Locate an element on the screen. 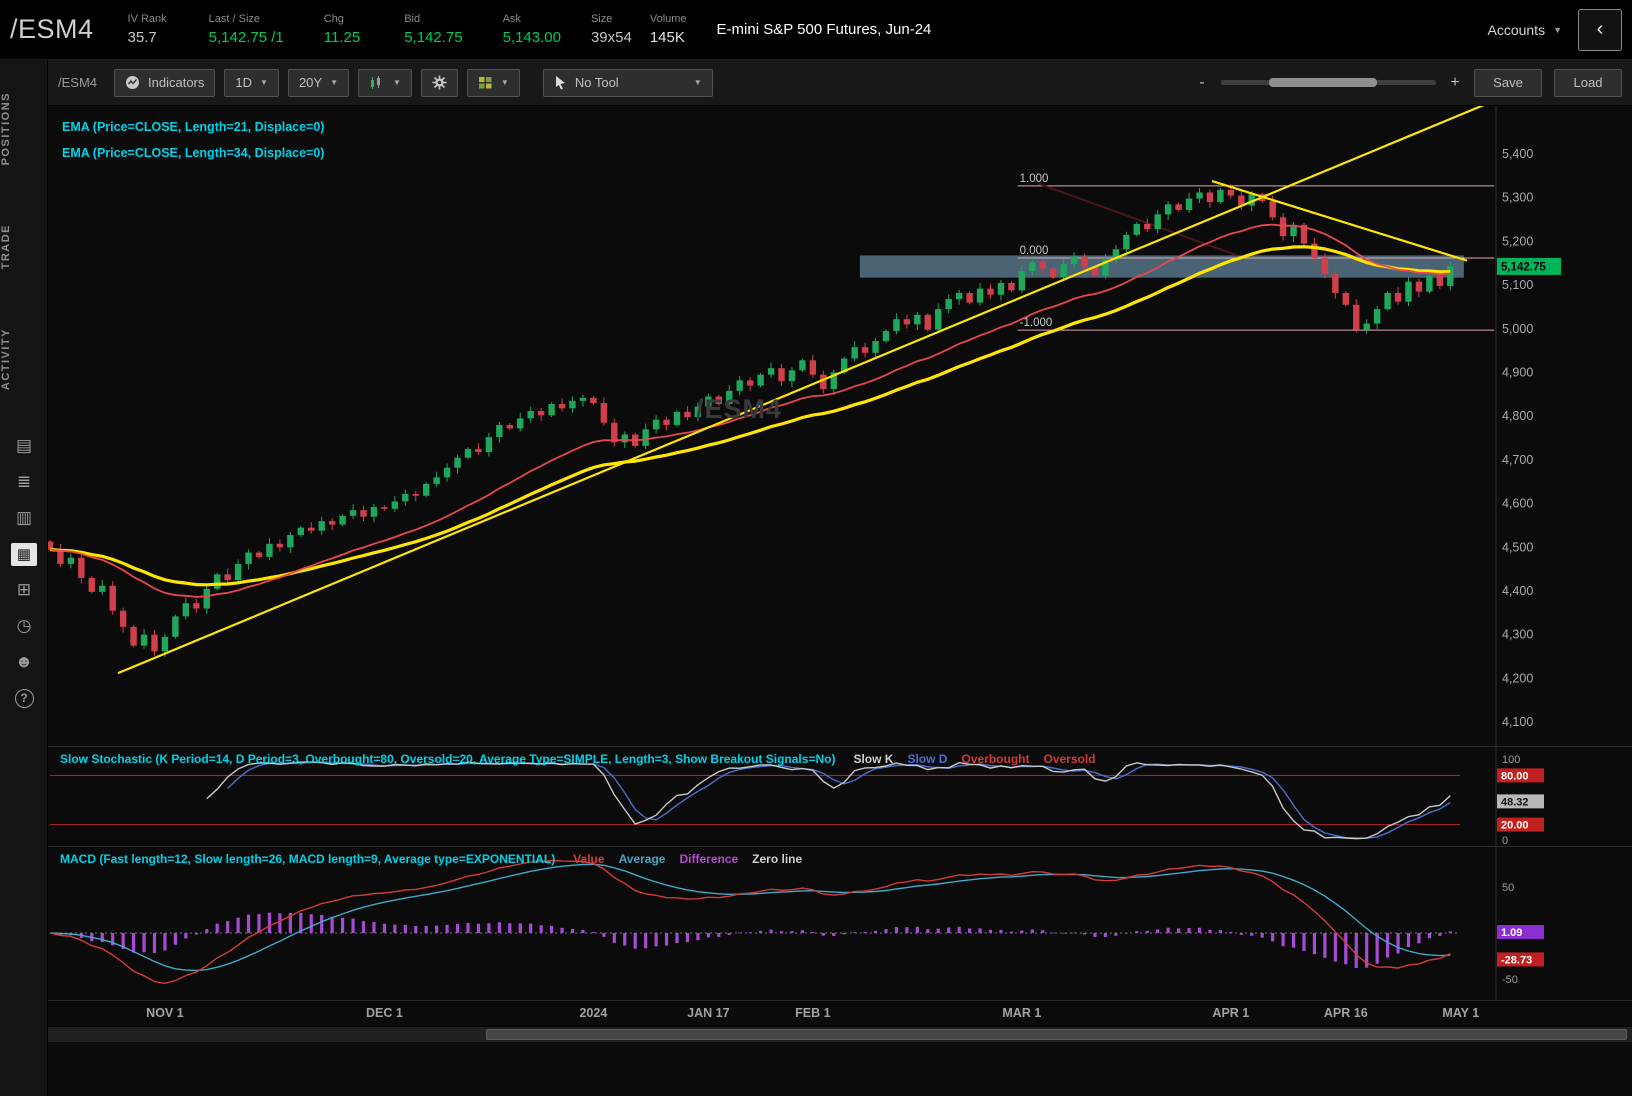  zoom-slider is located at coordinates (1328, 82).